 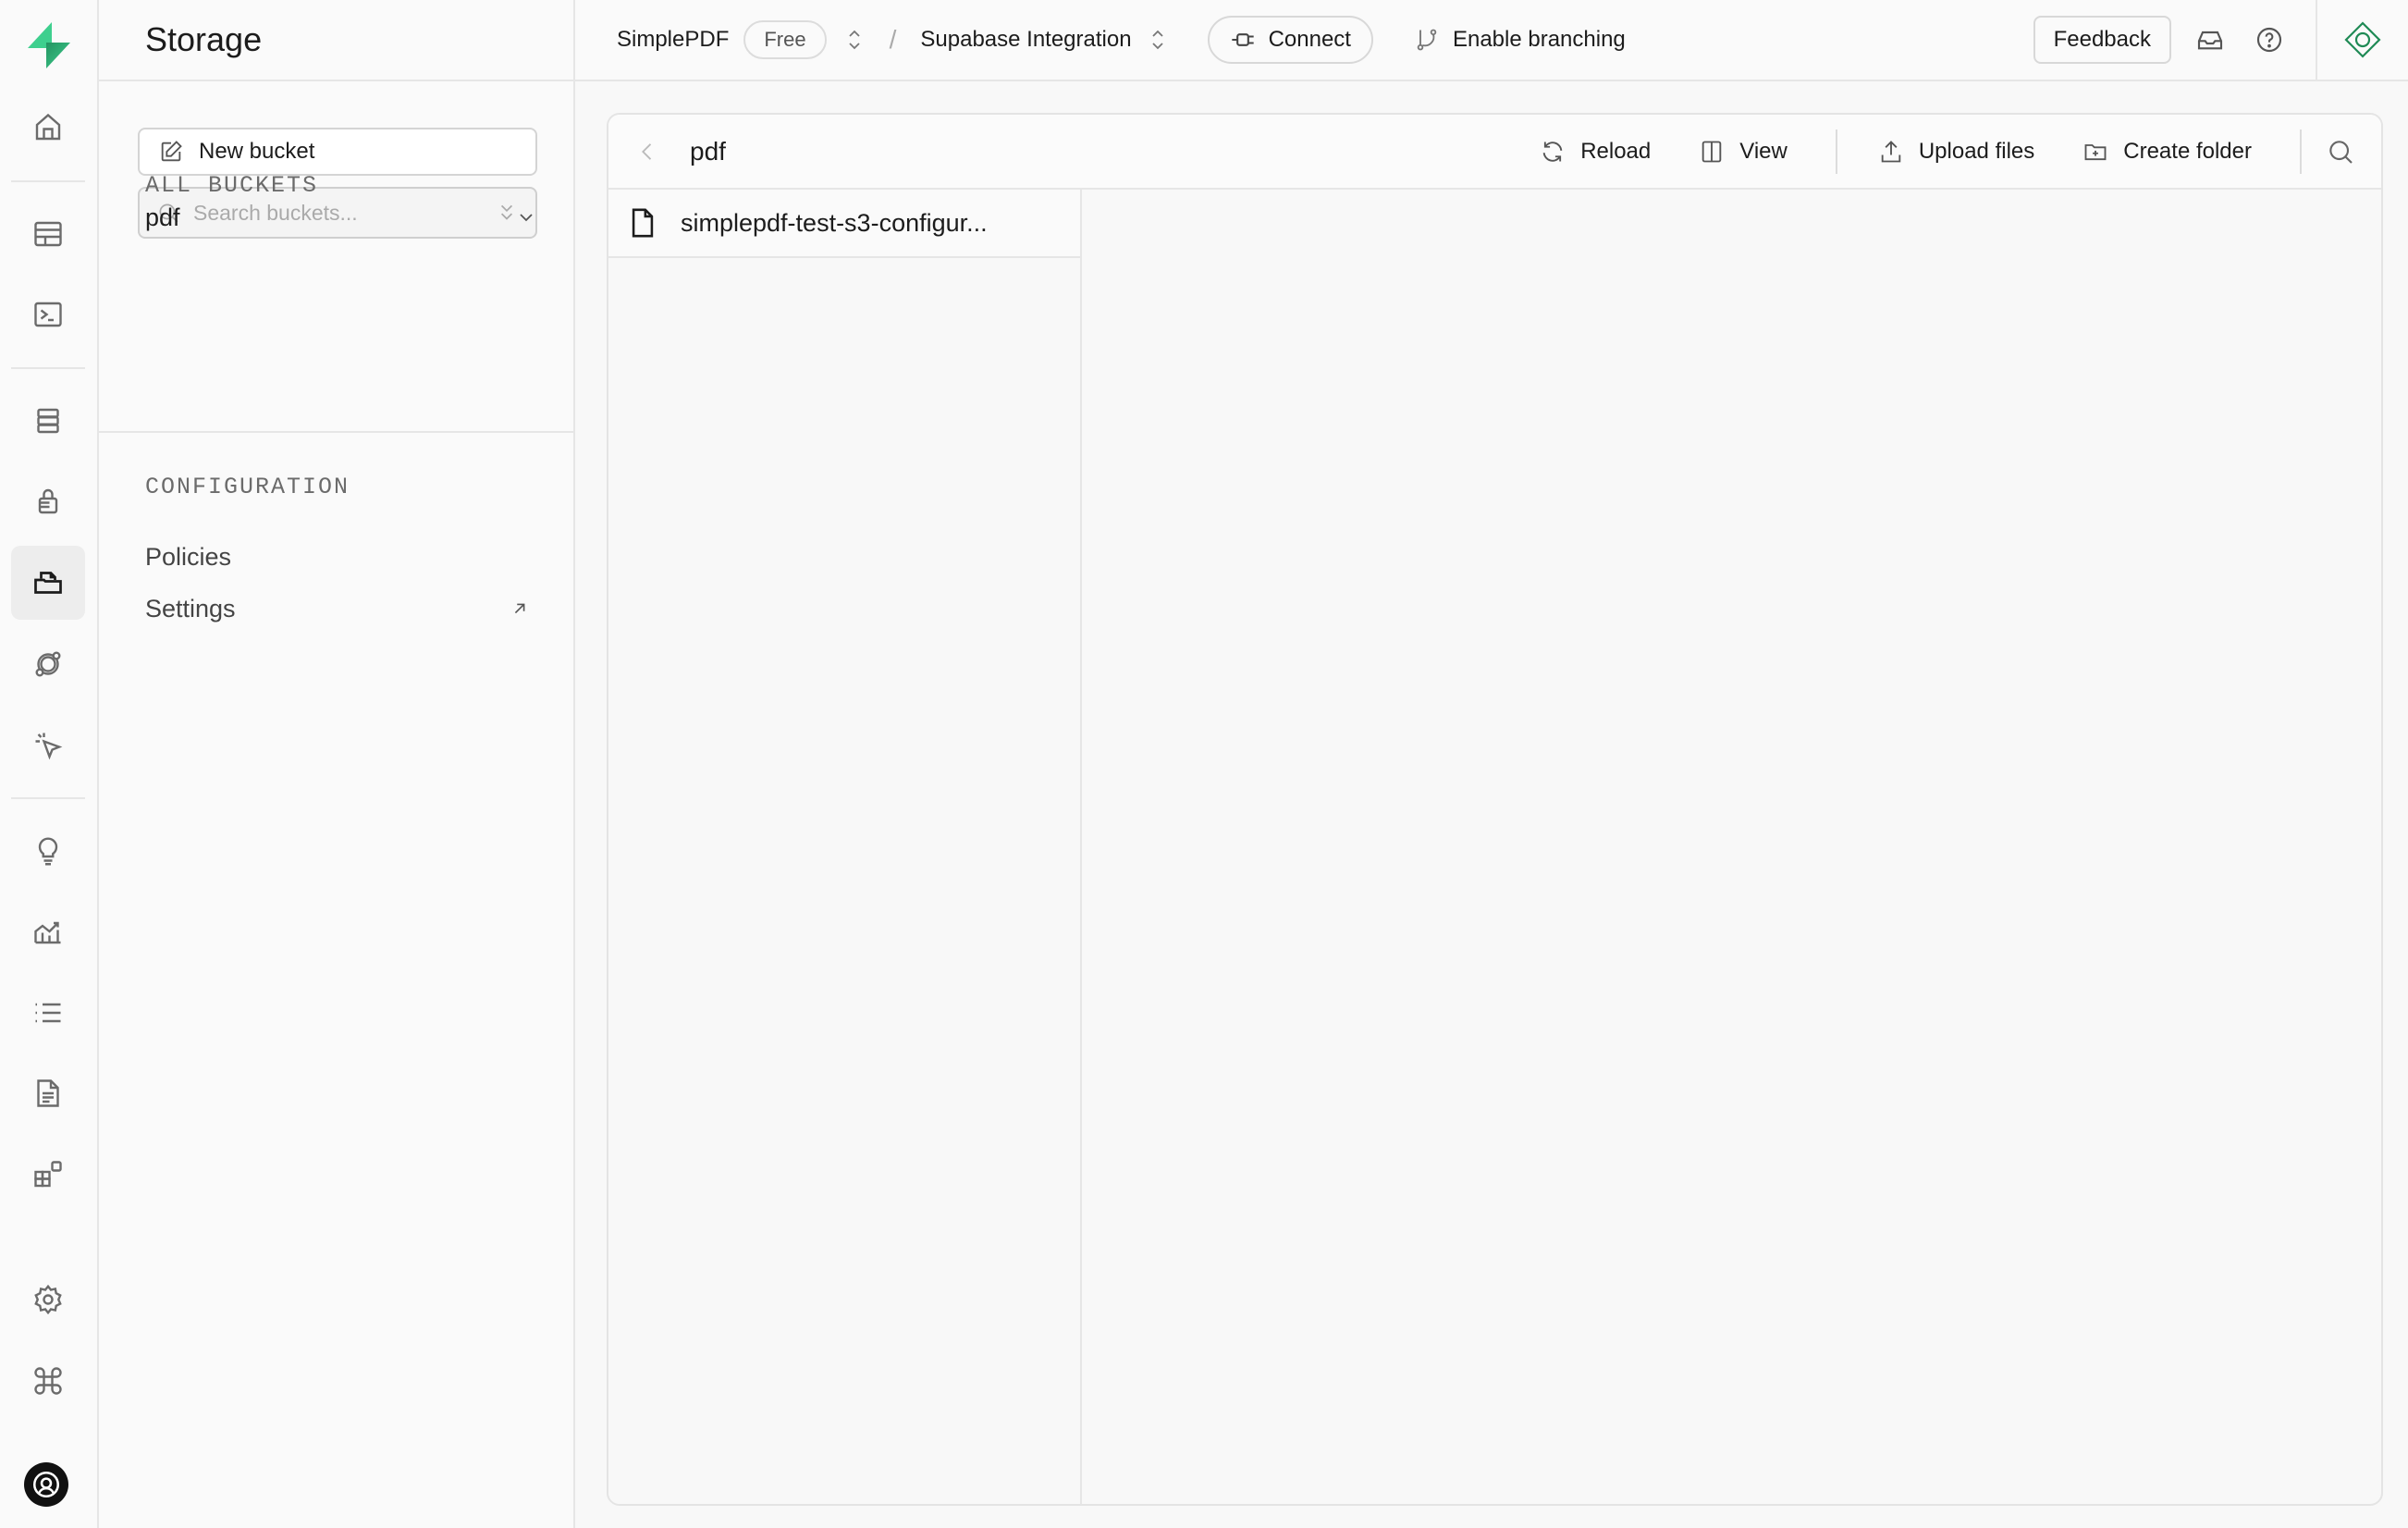 I want to click on rail-edge-functions, so click(x=48, y=664).